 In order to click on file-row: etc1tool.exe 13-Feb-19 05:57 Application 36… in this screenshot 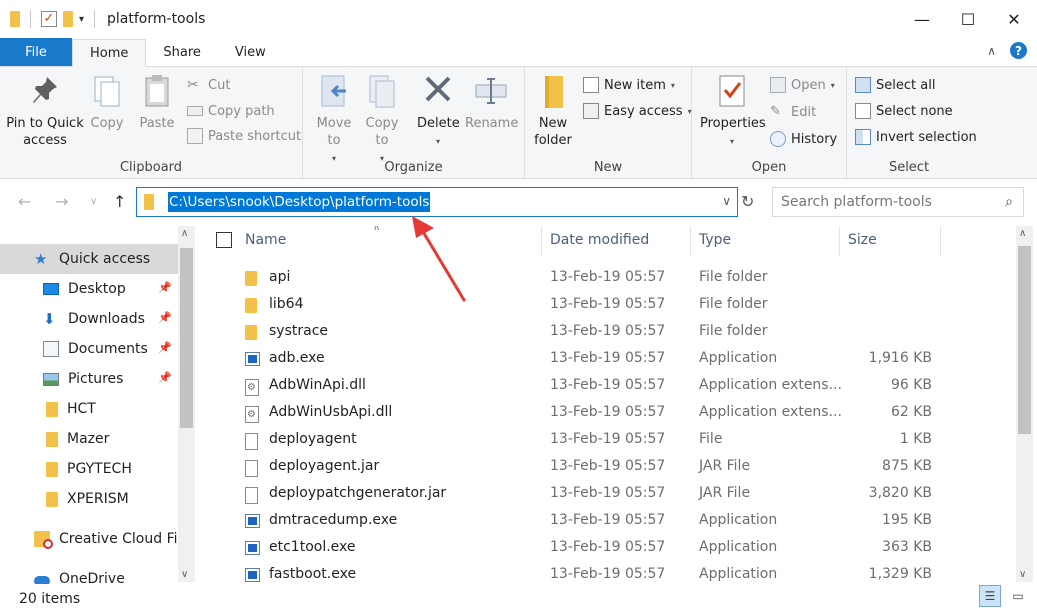, I will do `click(607, 548)`.